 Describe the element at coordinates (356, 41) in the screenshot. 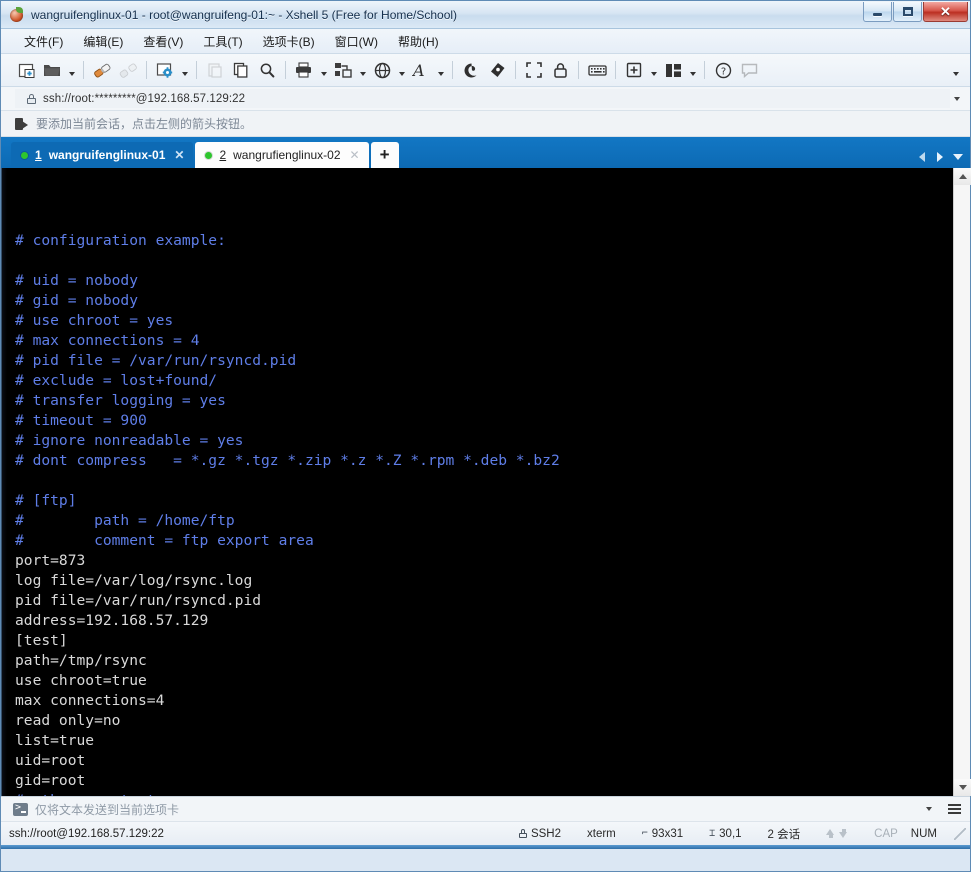

I see `menu-window: 窗口(W)` at that location.